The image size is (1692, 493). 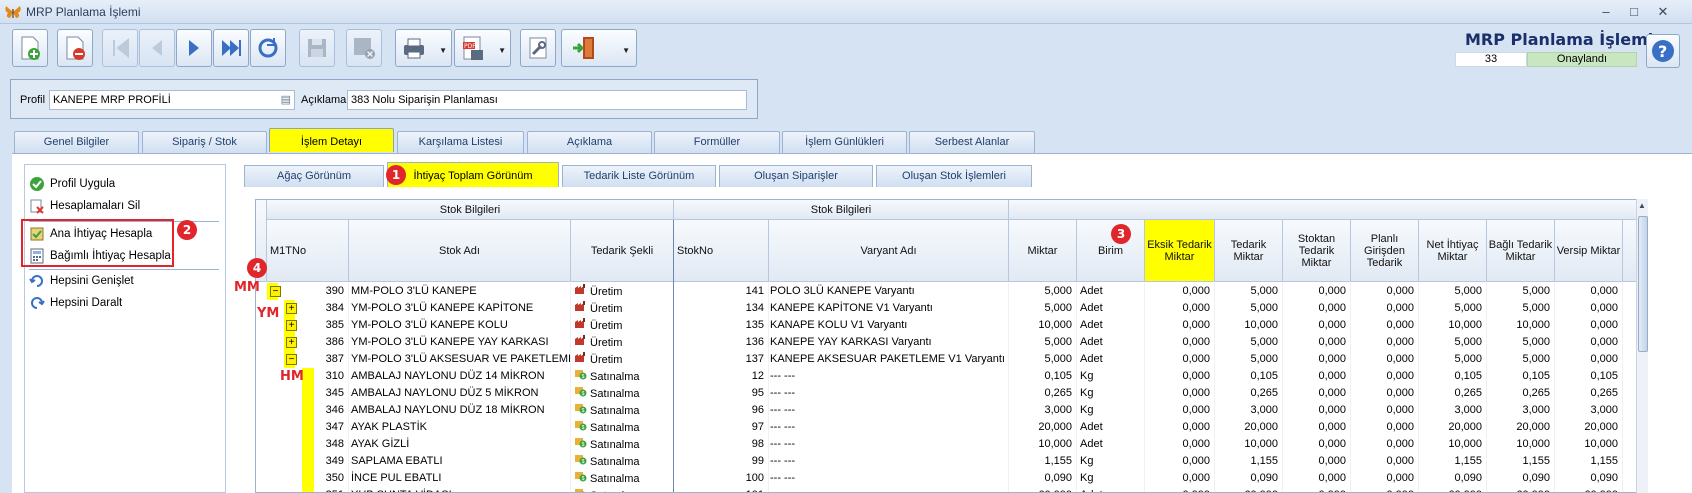 What do you see at coordinates (599, 48) in the screenshot?
I see `exit-button: ▼` at bounding box center [599, 48].